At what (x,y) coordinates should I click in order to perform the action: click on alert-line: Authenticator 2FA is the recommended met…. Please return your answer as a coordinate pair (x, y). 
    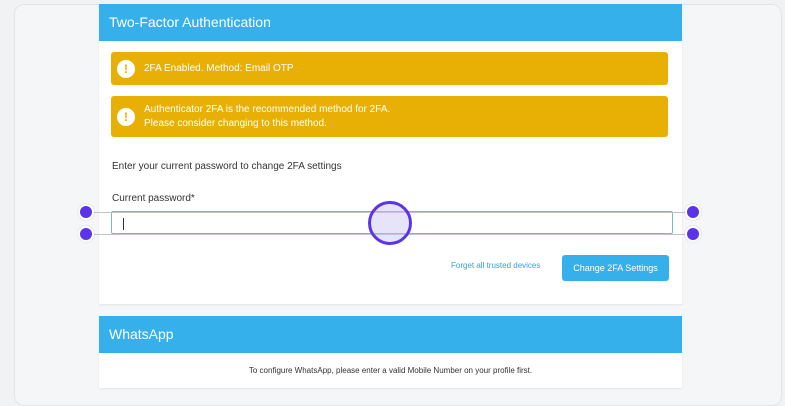
    Looking at the image, I should click on (267, 109).